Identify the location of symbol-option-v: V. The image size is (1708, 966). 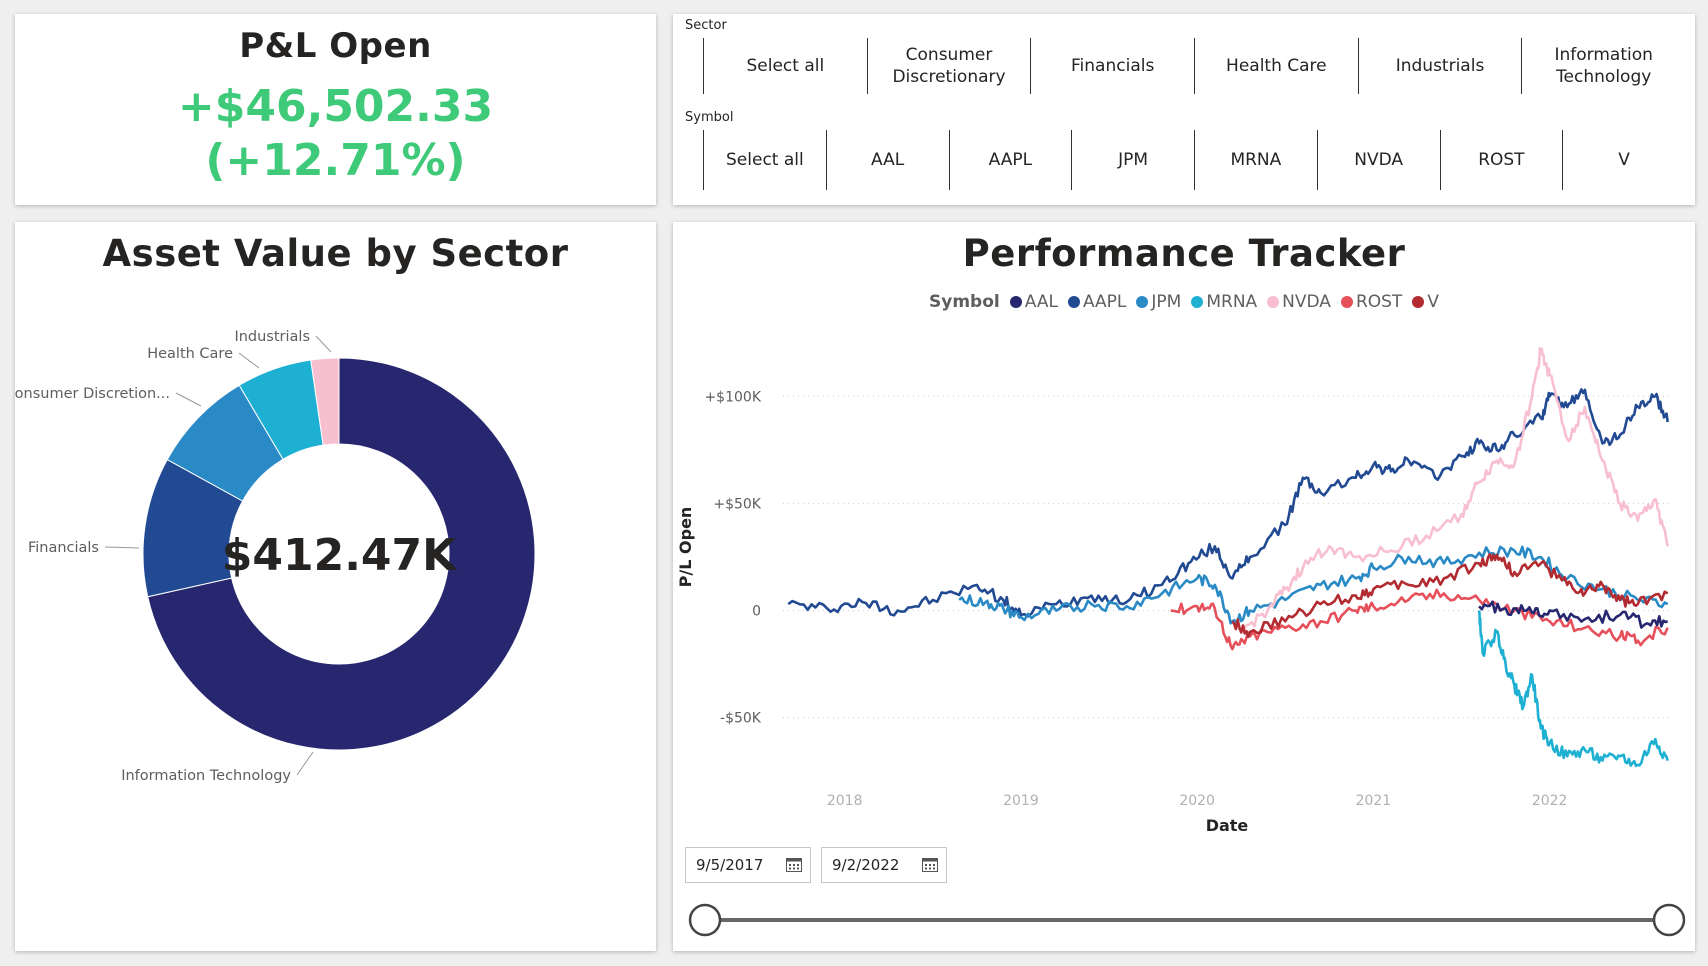
(1623, 160).